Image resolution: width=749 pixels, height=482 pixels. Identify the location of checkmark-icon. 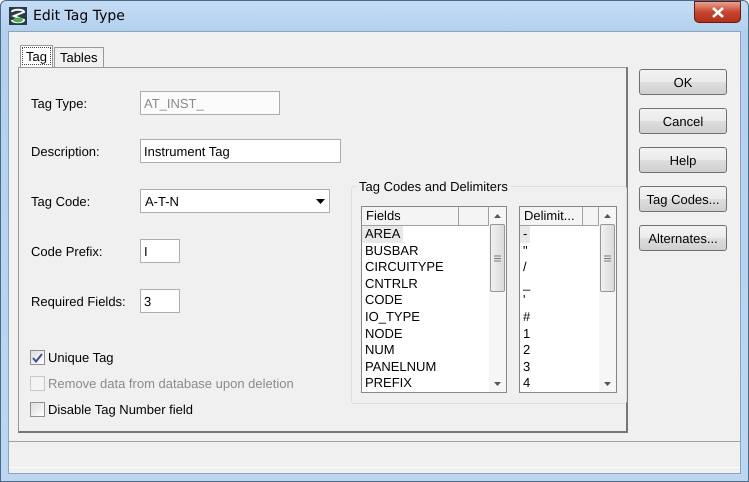
(37, 357).